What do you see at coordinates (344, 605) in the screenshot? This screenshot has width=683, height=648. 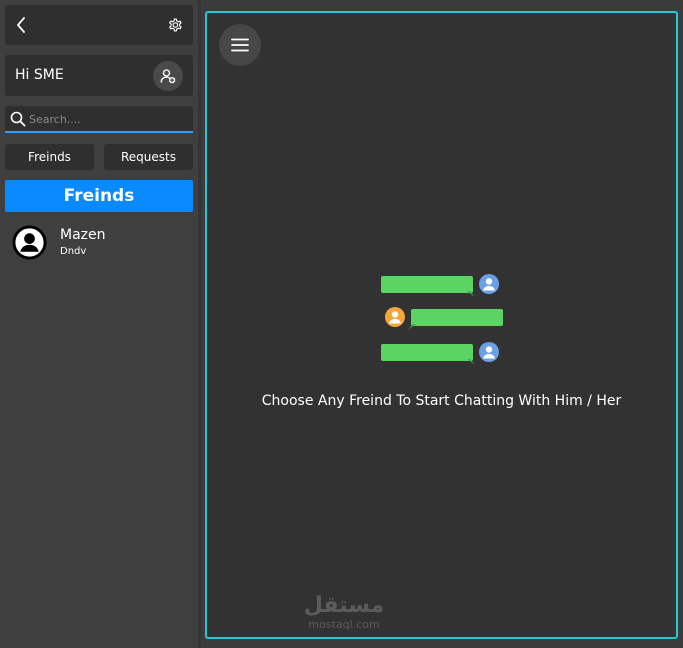 I see `watermark-arabic: مستقل` at bounding box center [344, 605].